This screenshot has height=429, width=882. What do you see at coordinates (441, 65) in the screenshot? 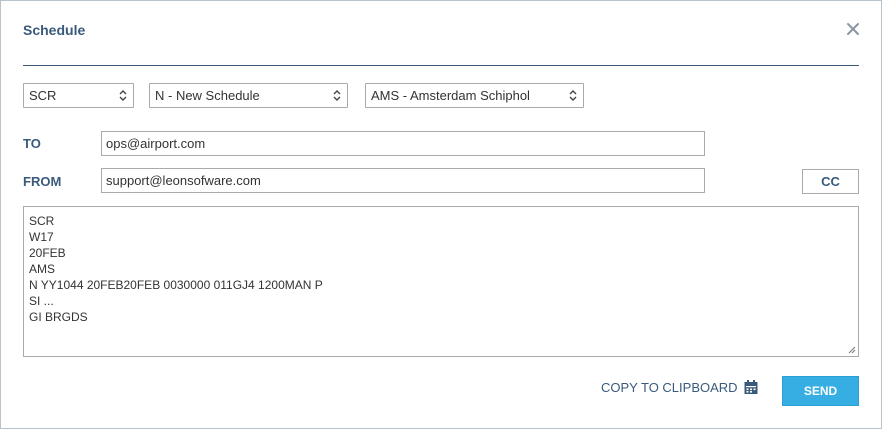
I see `title-divider` at bounding box center [441, 65].